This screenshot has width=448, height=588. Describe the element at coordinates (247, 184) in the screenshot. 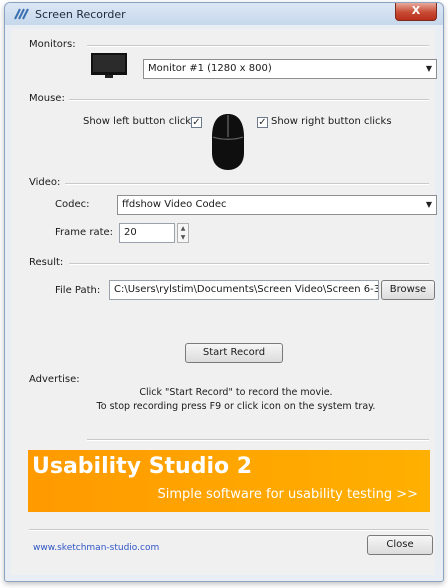

I see `video-divider` at that location.